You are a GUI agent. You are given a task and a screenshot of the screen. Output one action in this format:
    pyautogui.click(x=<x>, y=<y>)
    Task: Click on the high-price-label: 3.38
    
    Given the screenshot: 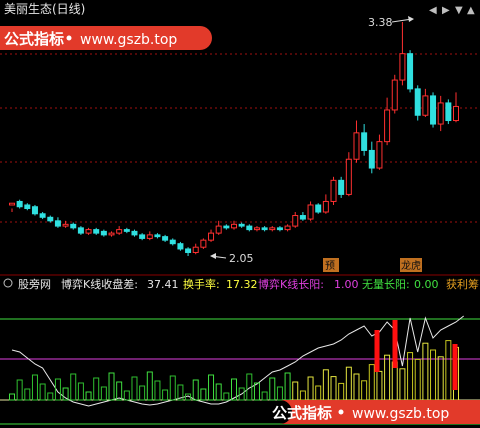 What is the action you would take?
    pyautogui.click(x=380, y=22)
    